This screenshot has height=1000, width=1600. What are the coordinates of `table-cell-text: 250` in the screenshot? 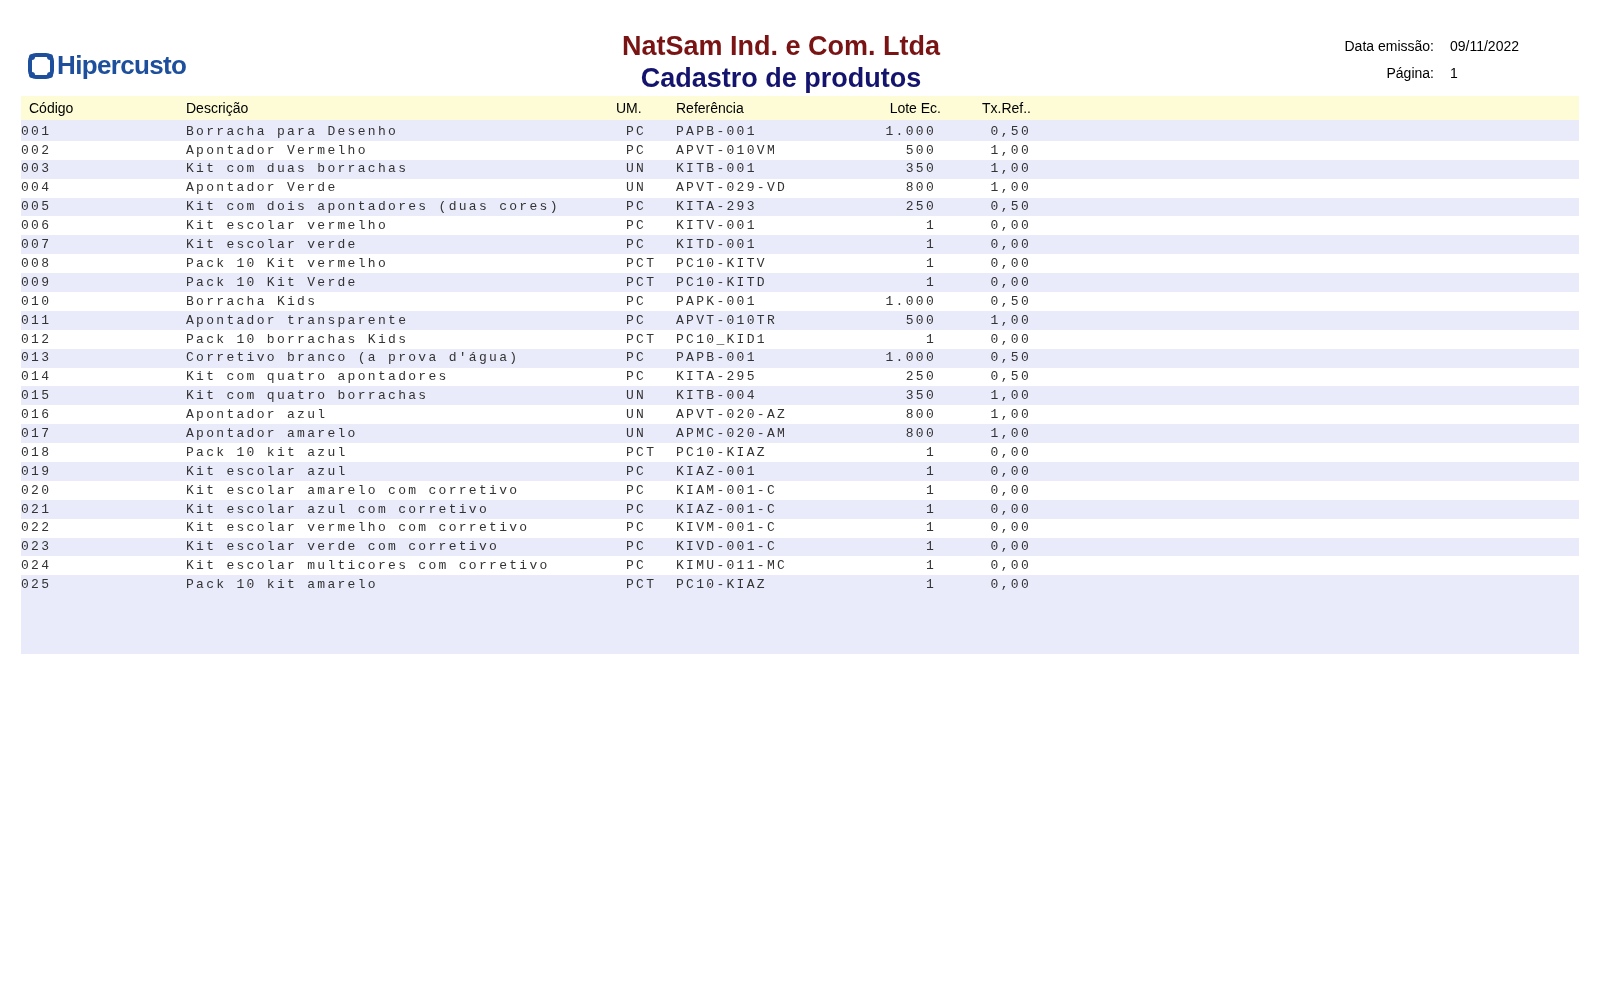 It's located at (920, 377).